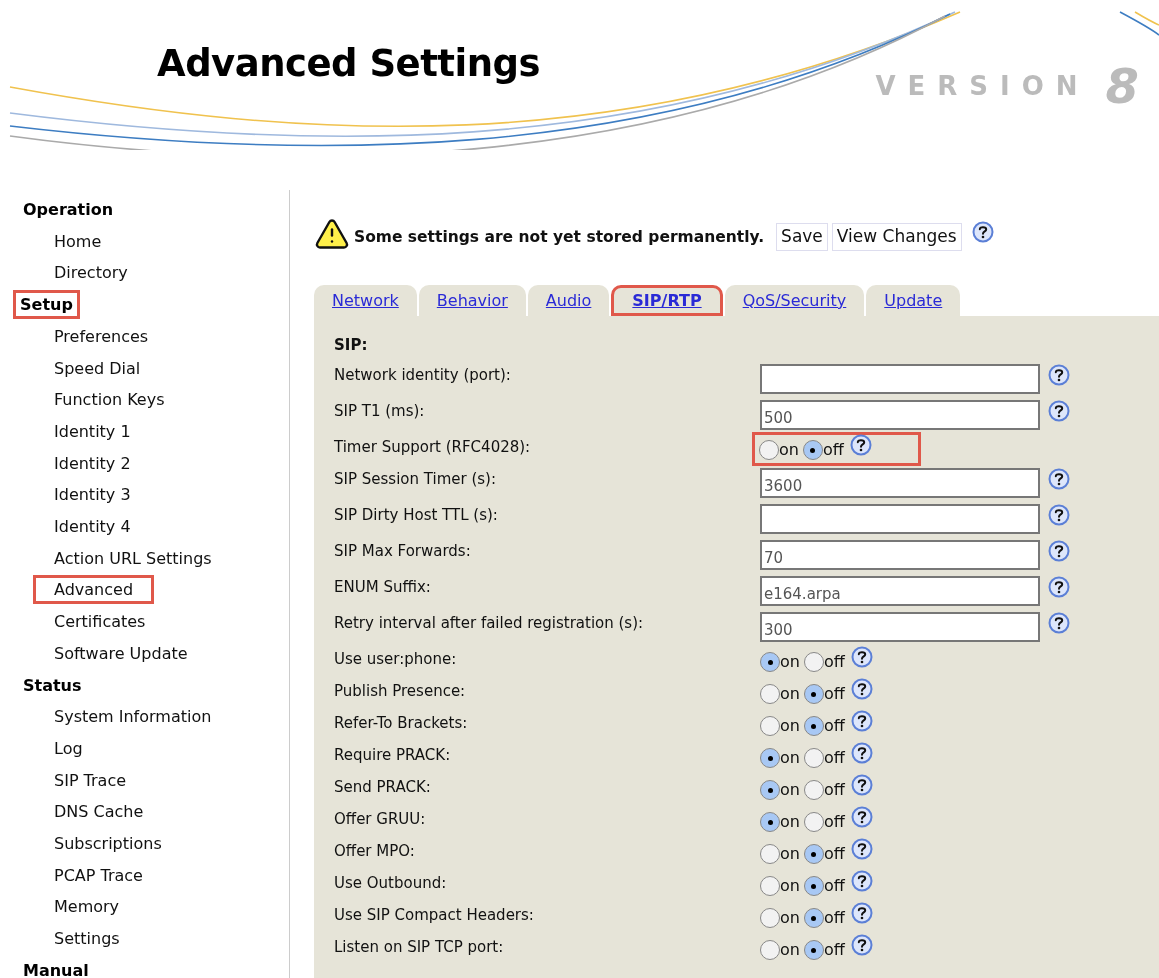 This screenshot has height=978, width=1159. What do you see at coordinates (133, 558) in the screenshot?
I see `sidebar-link: Action URL Settings` at bounding box center [133, 558].